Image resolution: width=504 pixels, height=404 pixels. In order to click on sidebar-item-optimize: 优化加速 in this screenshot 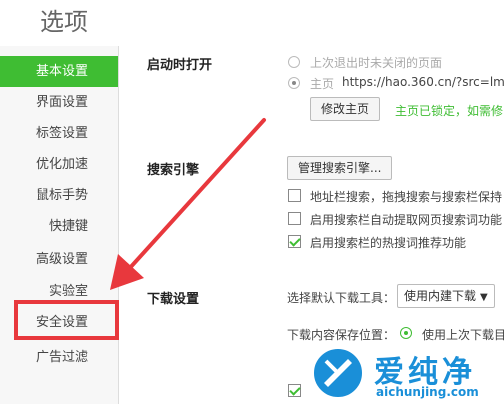, I will do `click(59, 164)`.